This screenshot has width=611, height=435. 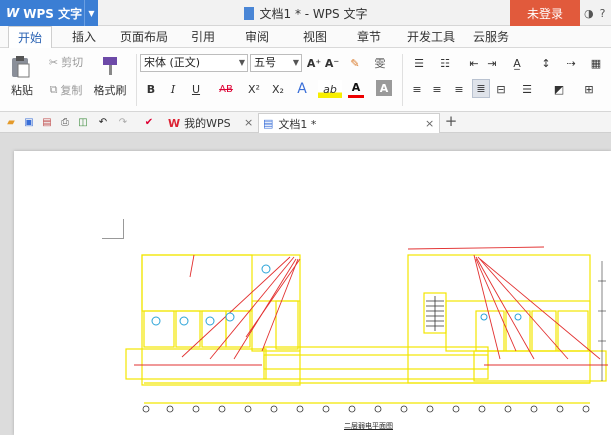 I want to click on app-name: WPS 文字, so click(x=53, y=13).